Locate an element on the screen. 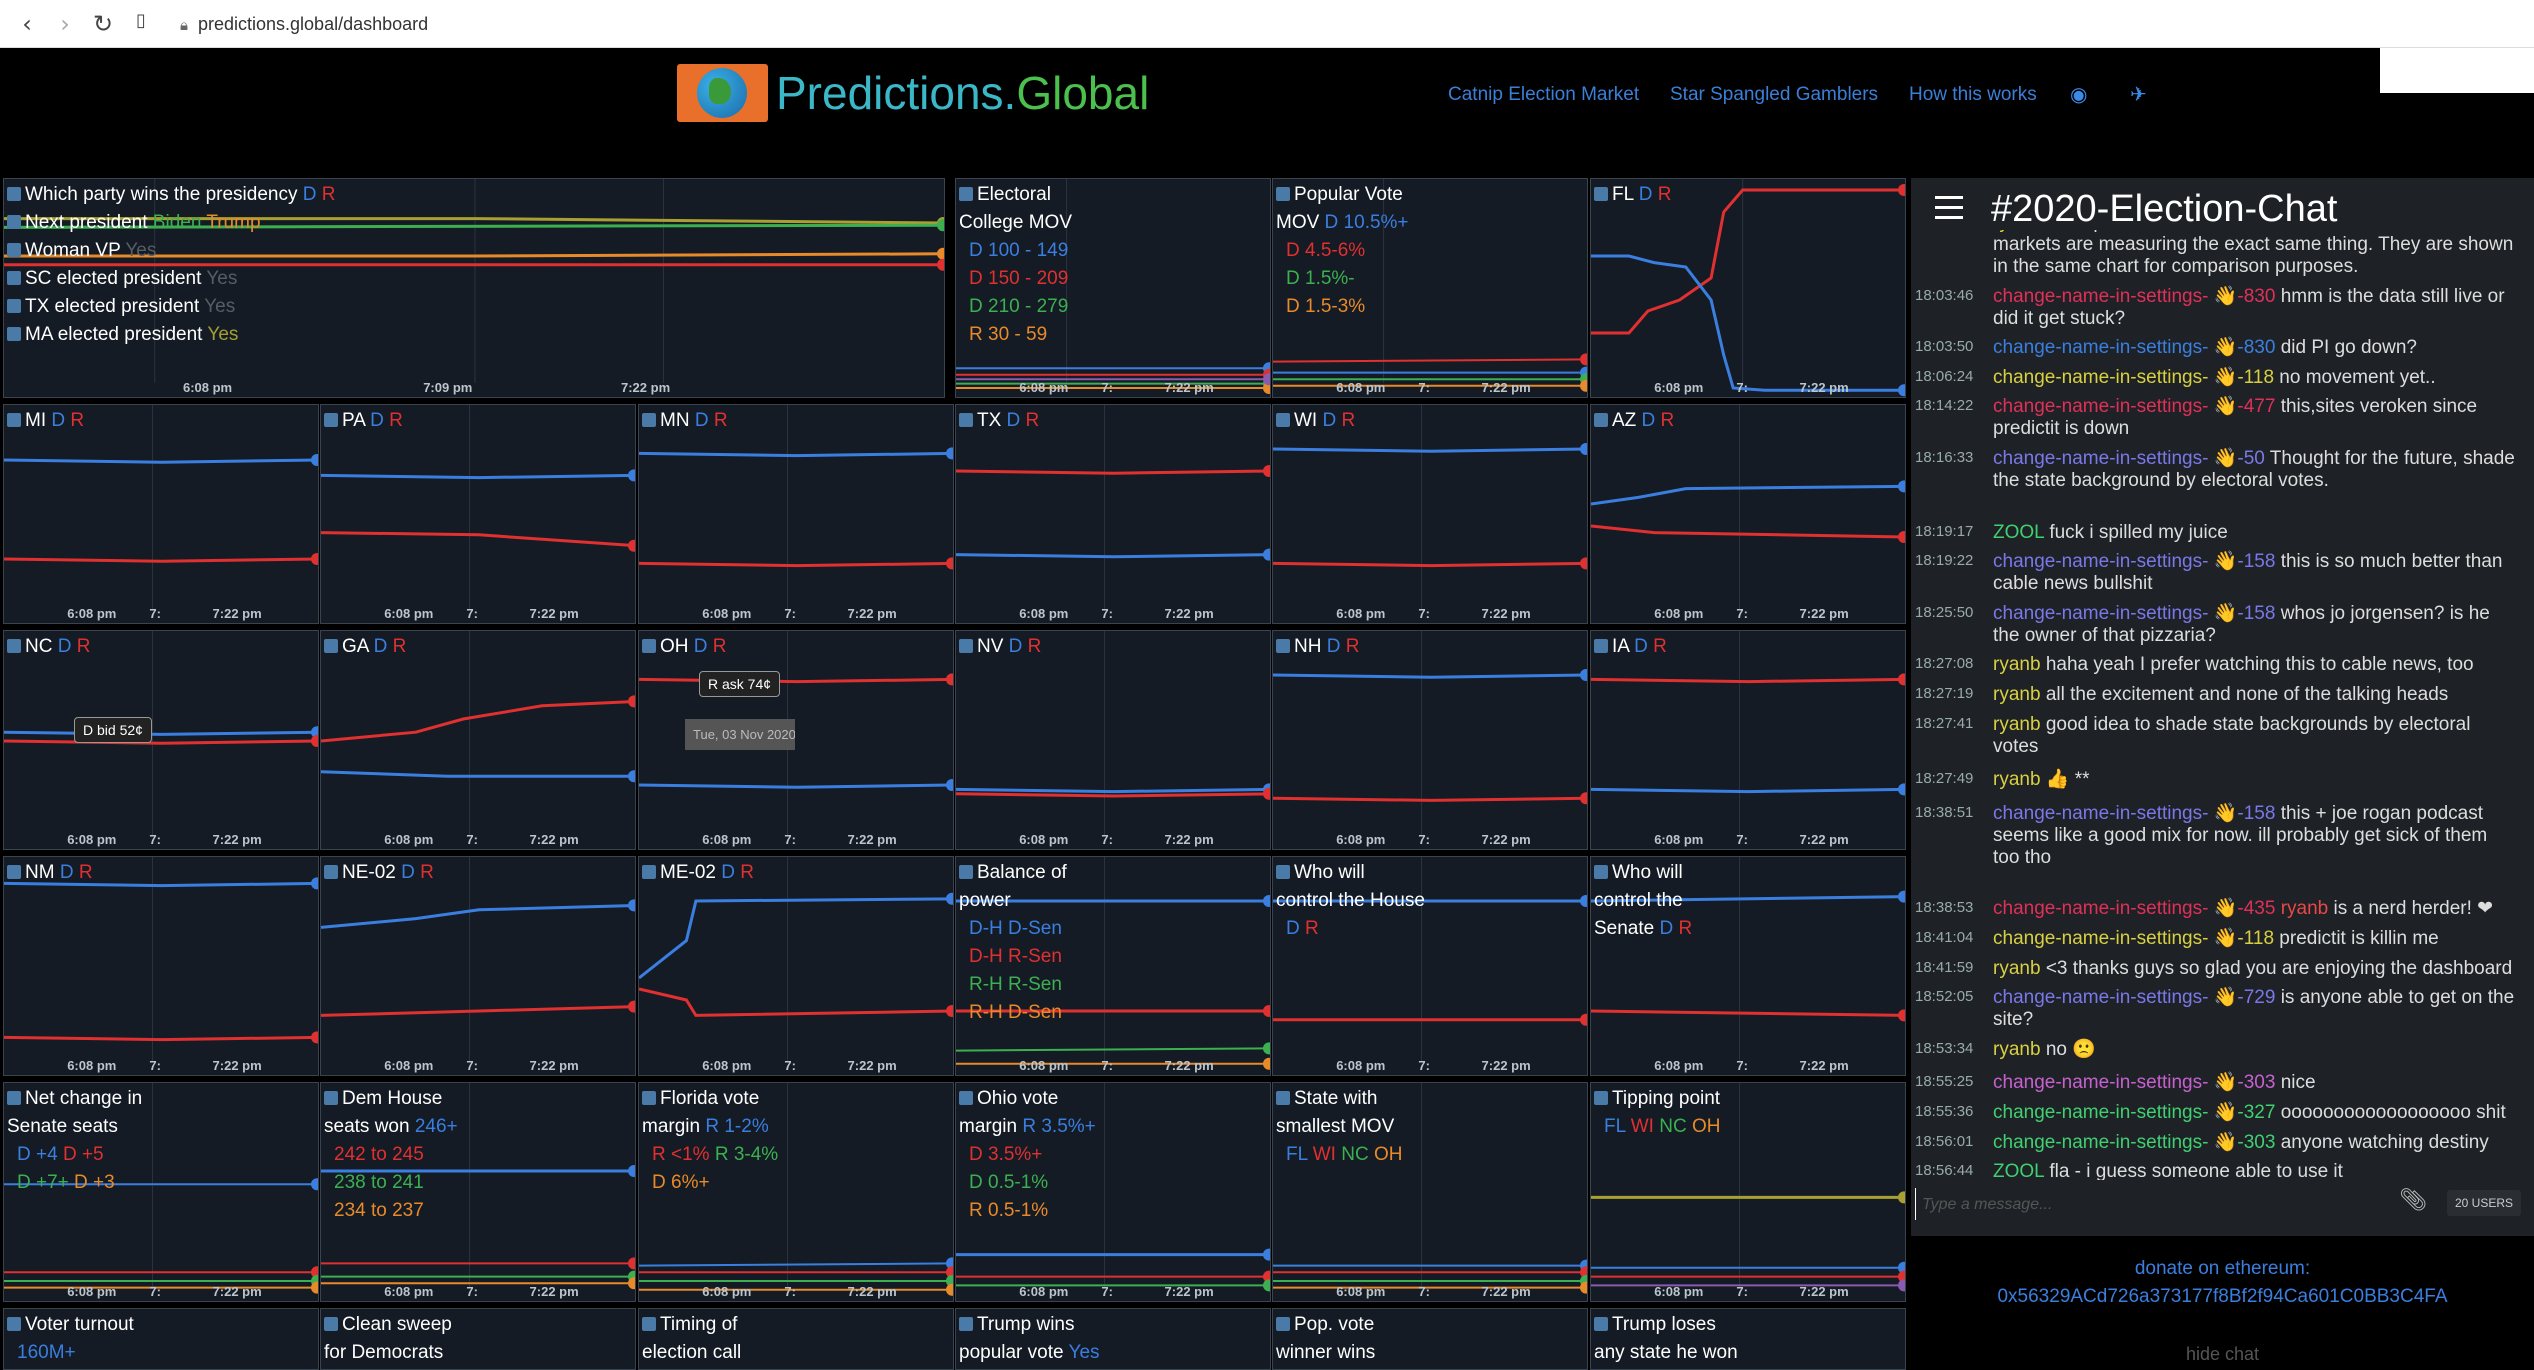 The width and height of the screenshot is (2534, 1370). tile-state-fl: FL D R 6:08 pm 7: 7:22 pm is located at coordinates (1748, 288).